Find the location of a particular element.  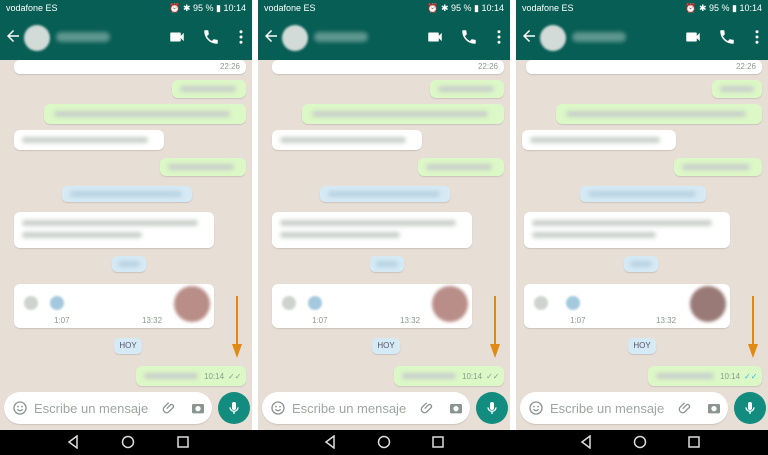

carrier-label: vodafone ES is located at coordinates (32, 8).